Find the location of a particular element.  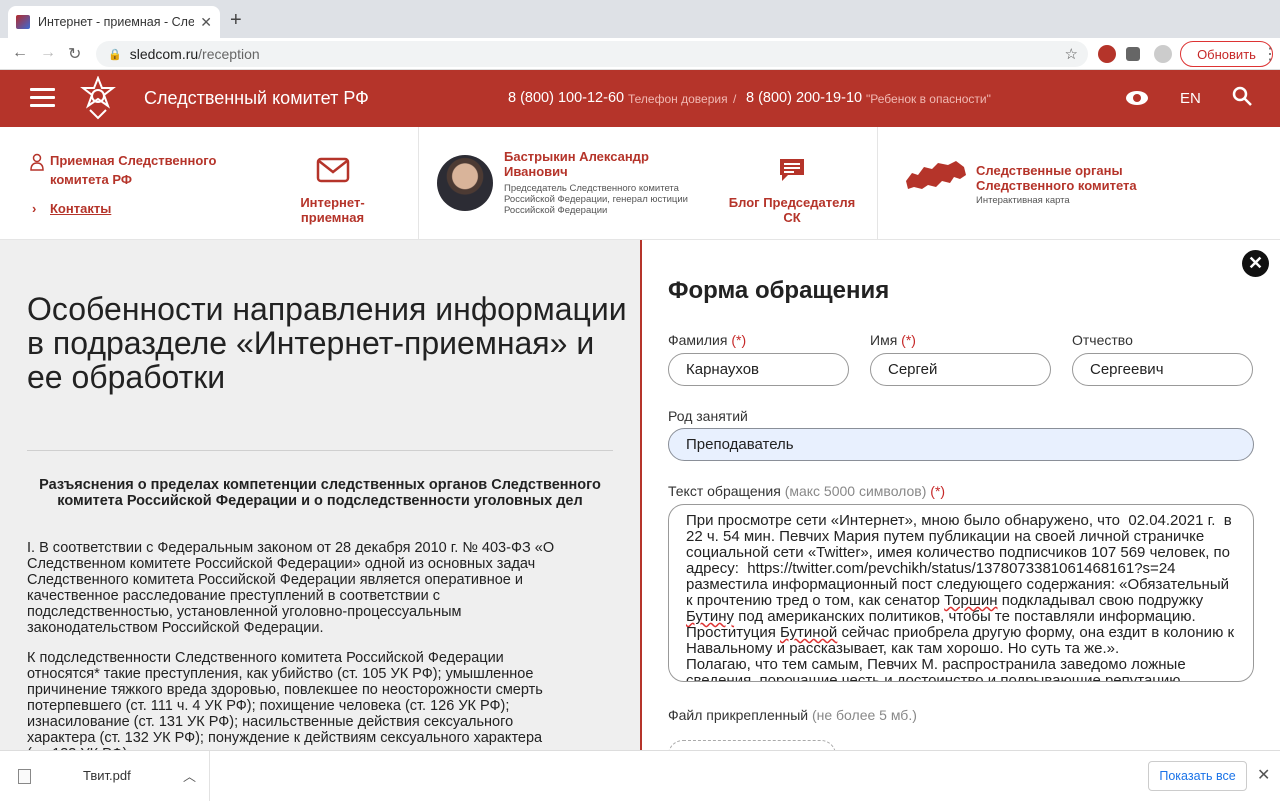

puzzle-icon is located at coordinates (1133, 54).